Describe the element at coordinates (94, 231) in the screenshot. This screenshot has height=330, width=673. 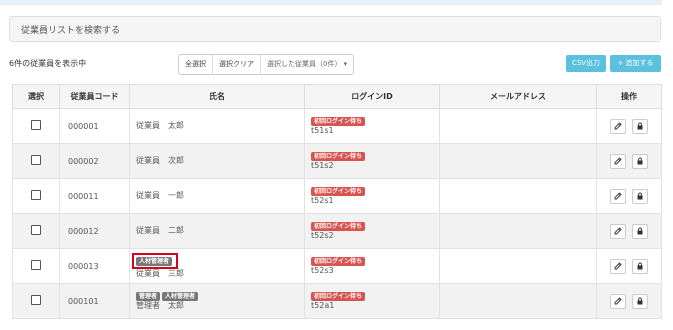
I see `employee-code: 000012` at that location.